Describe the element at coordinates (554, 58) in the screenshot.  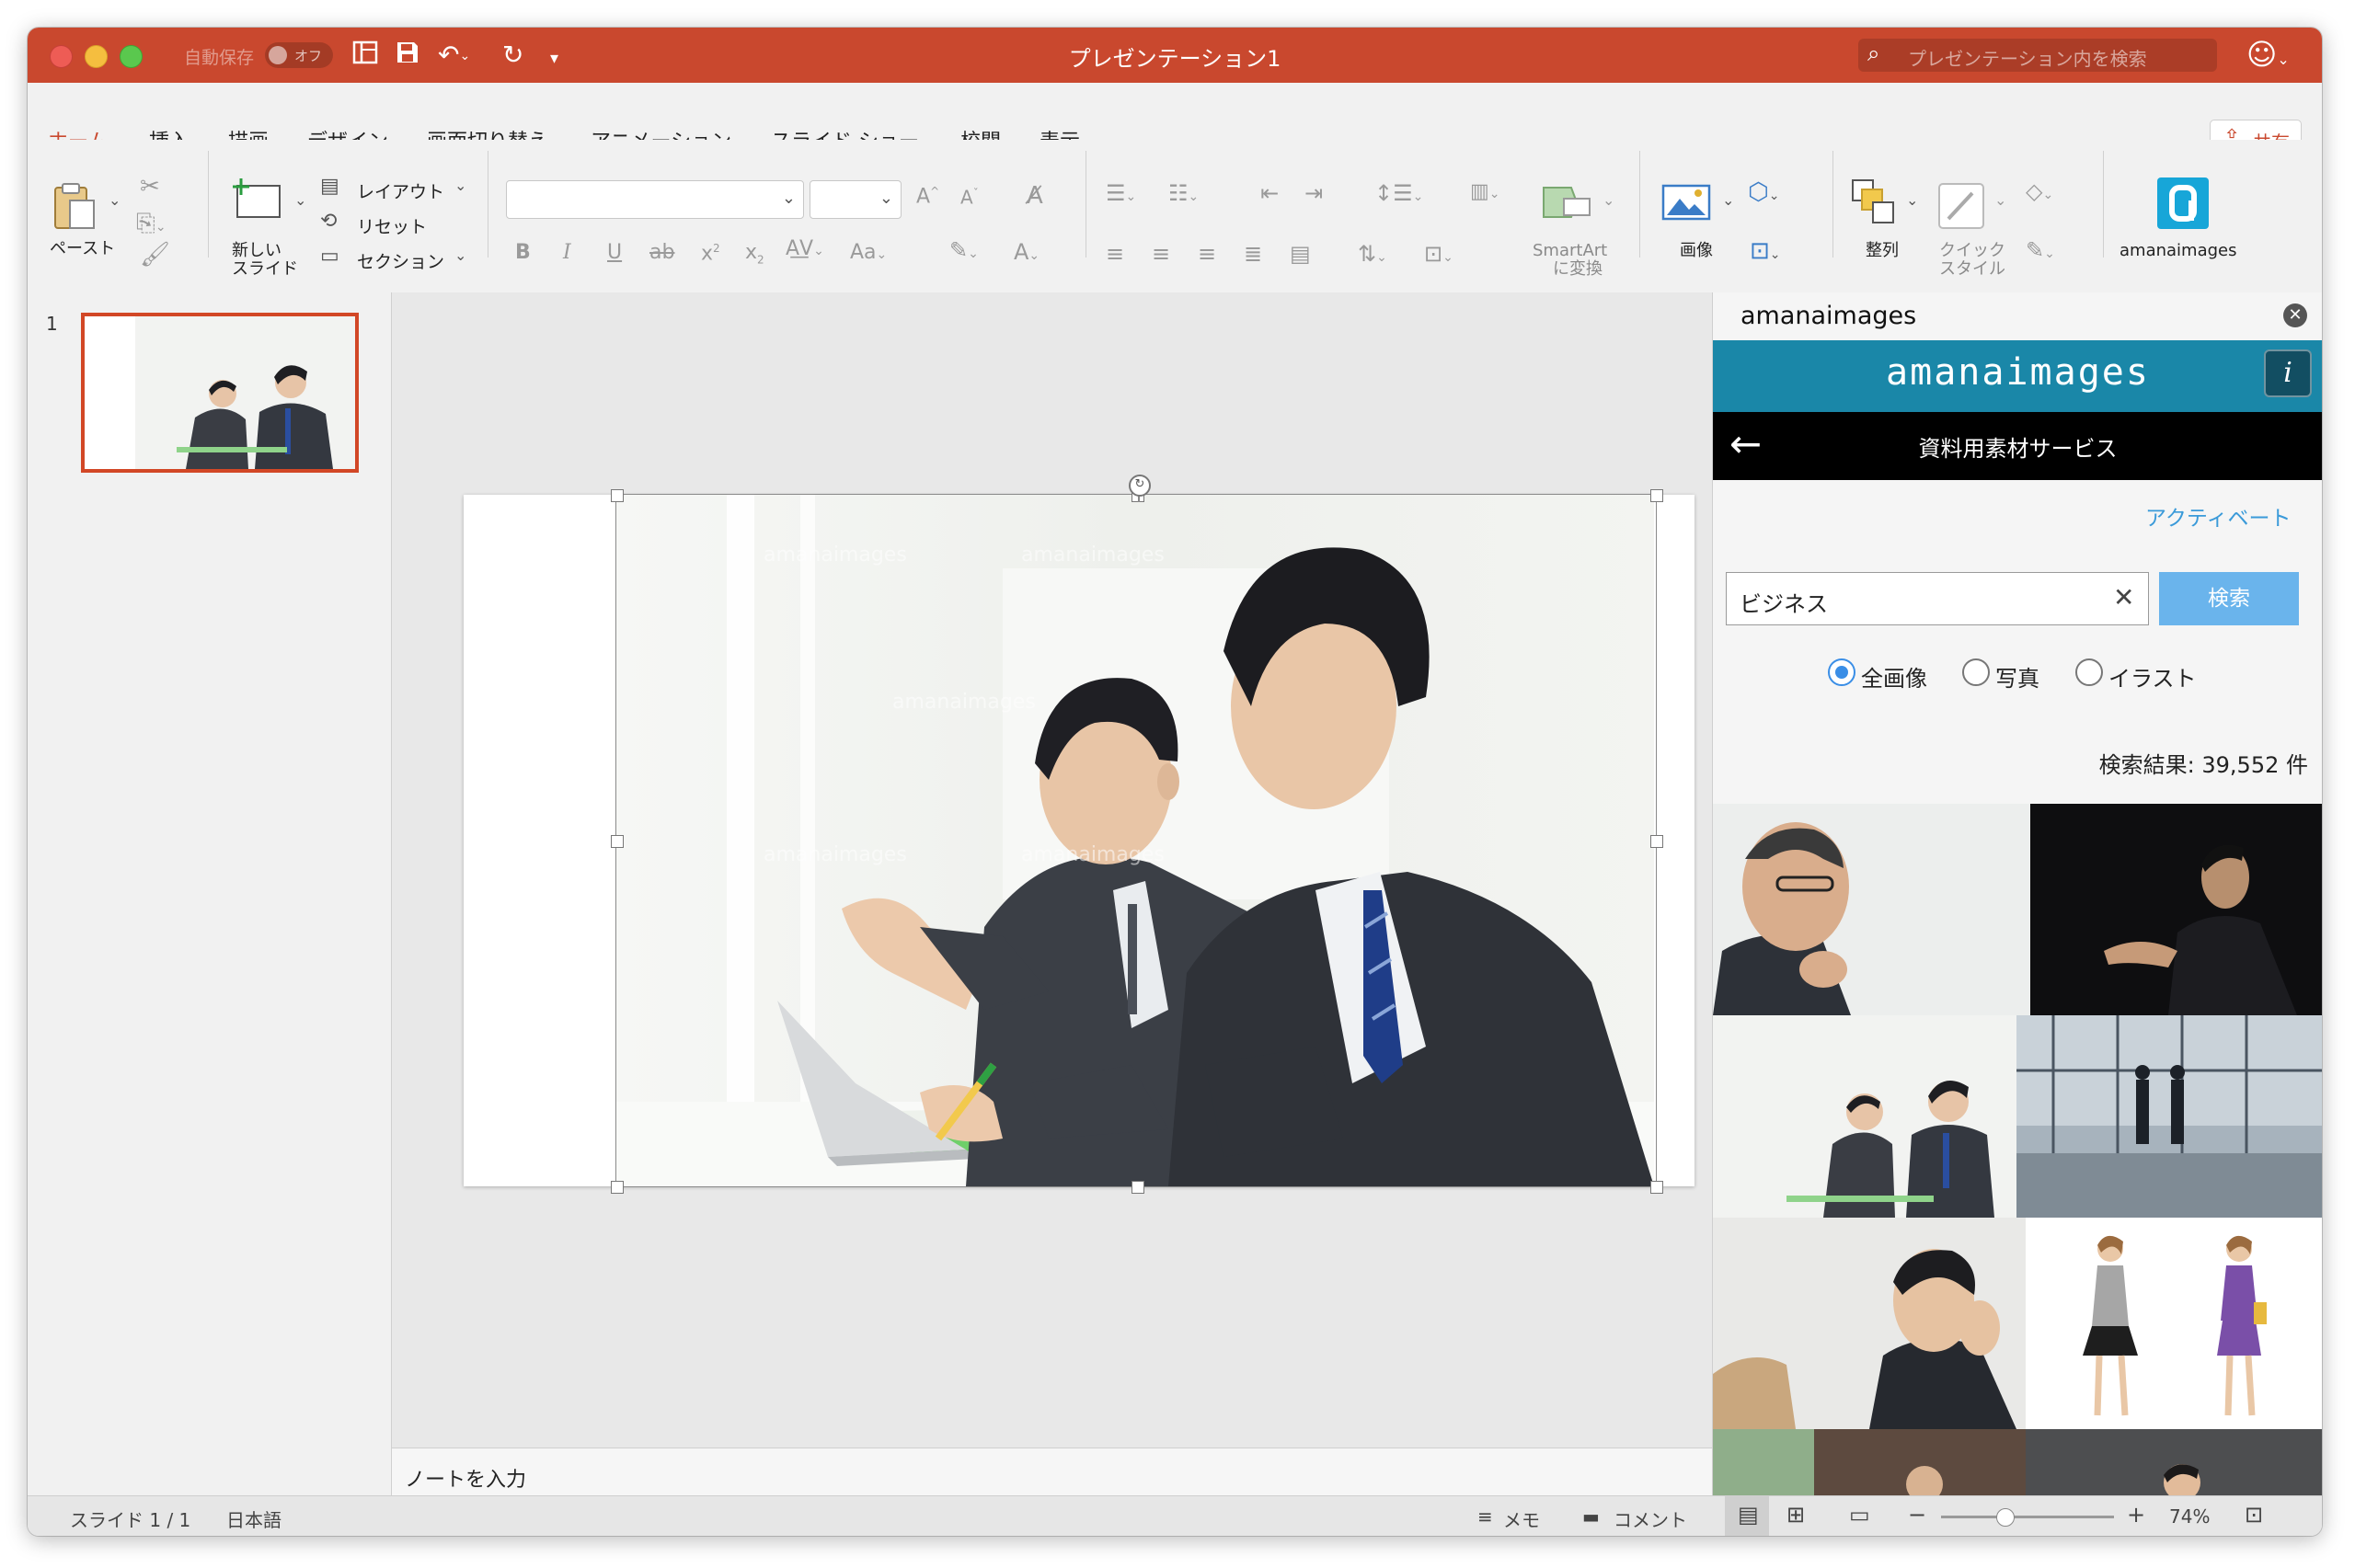
I see `customize-toolbar-icon: ▾` at that location.